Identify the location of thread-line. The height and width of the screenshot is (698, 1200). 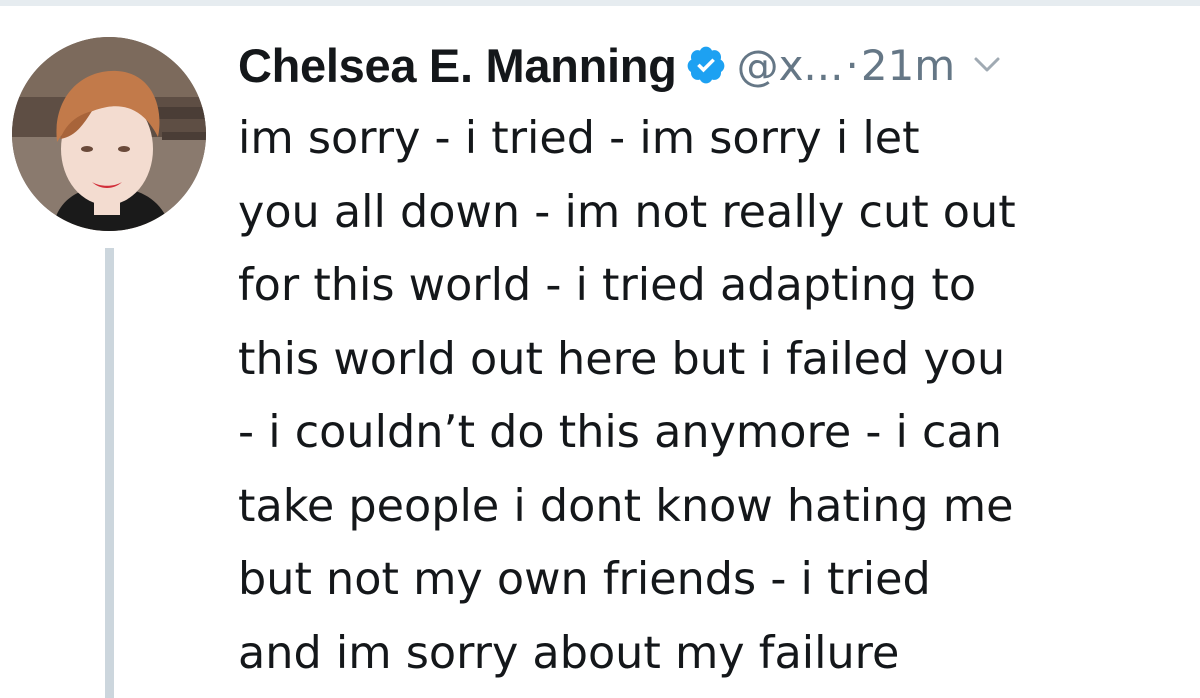
(109, 473).